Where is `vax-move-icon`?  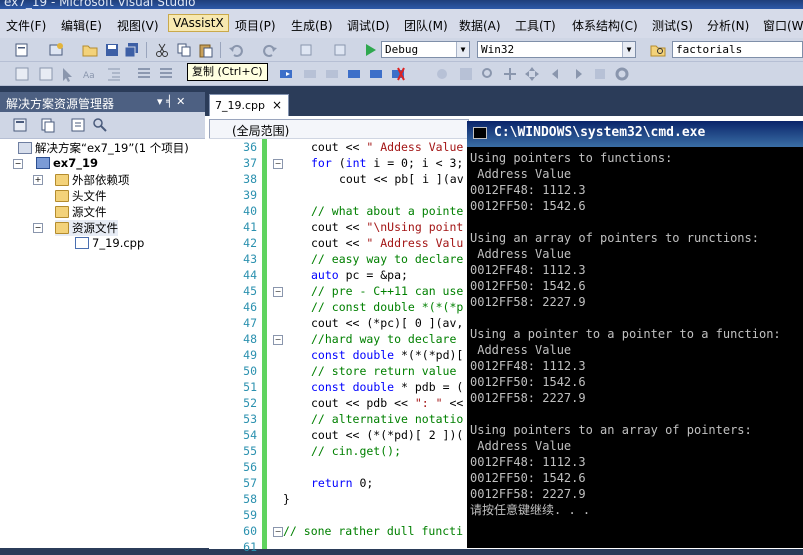
vax-move-icon is located at coordinates (532, 74).